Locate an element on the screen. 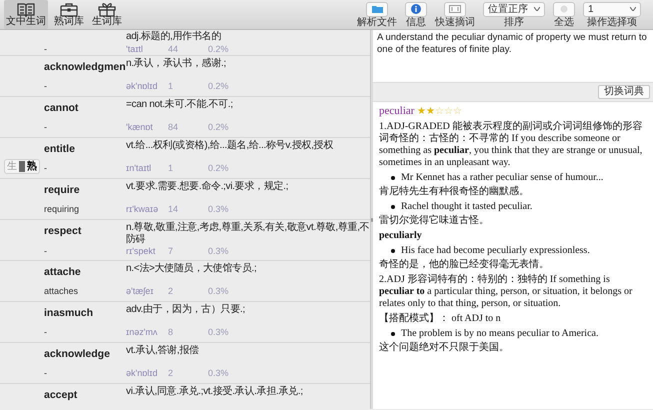  phonetic-text: 'kænɒt is located at coordinates (140, 127).